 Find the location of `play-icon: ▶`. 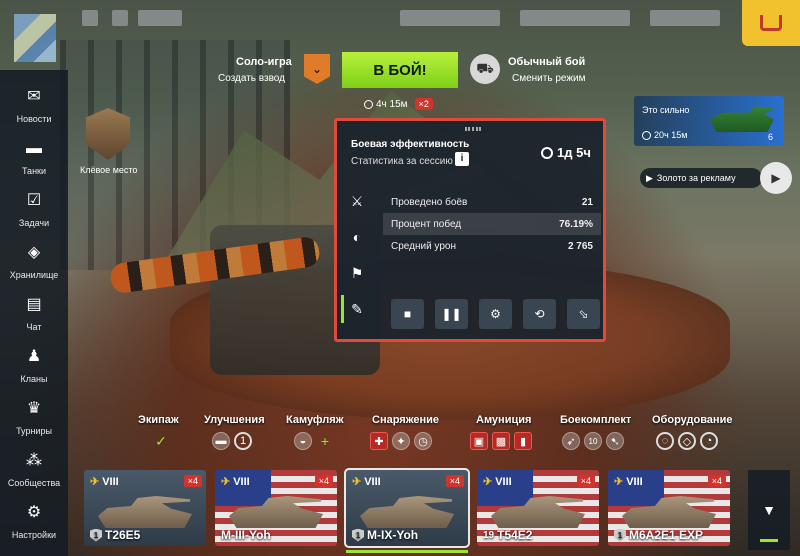

play-icon: ▶ is located at coordinates (776, 178).